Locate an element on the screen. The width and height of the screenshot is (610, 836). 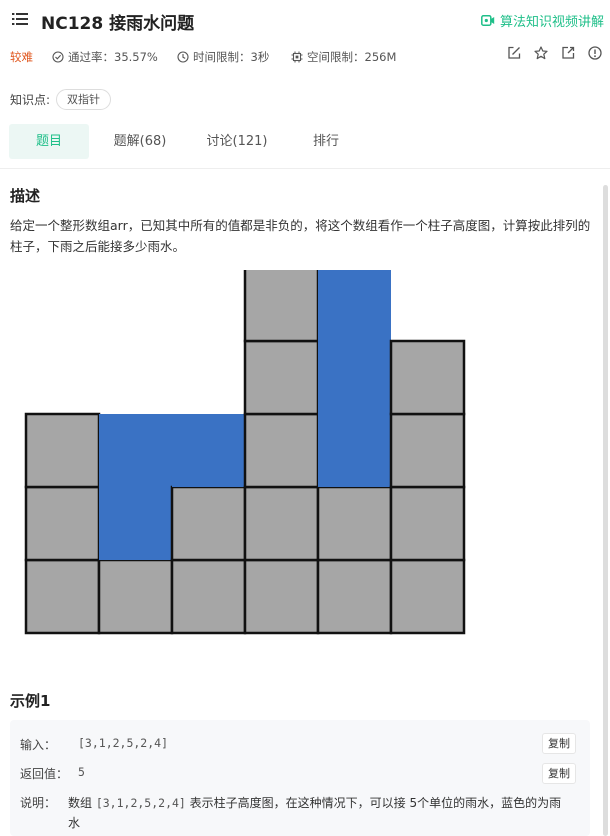
problem-meta: 较难 通过率：35.57% 时间限制：3秒 空间限制：256M is located at coordinates (305, 56).